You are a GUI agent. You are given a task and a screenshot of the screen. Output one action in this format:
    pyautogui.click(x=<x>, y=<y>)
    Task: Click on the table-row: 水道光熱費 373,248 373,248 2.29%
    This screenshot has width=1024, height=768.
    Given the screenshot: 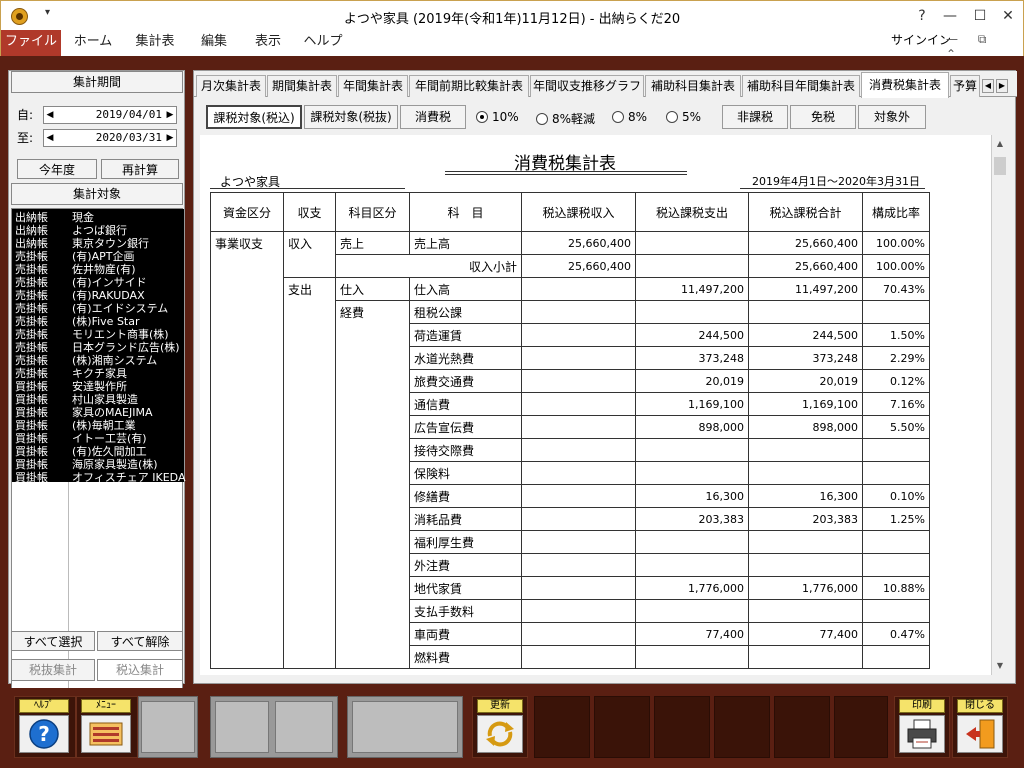 What is the action you would take?
    pyautogui.click(x=570, y=358)
    